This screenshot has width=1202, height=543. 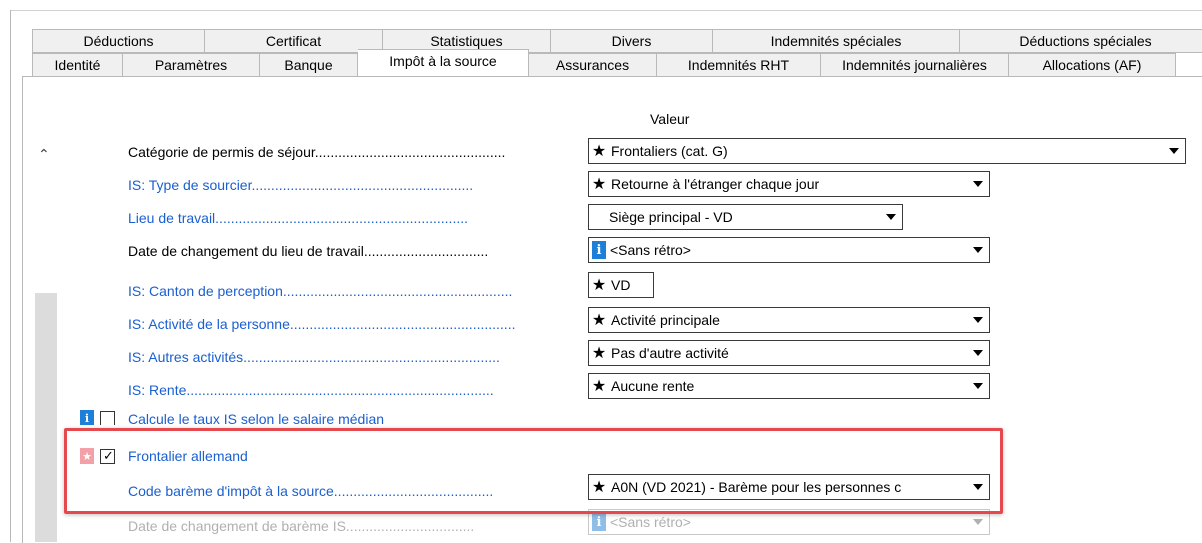 I want to click on tab-indemnit-s-sp-ciales: Indemnités spéciales, so click(x=836, y=41).